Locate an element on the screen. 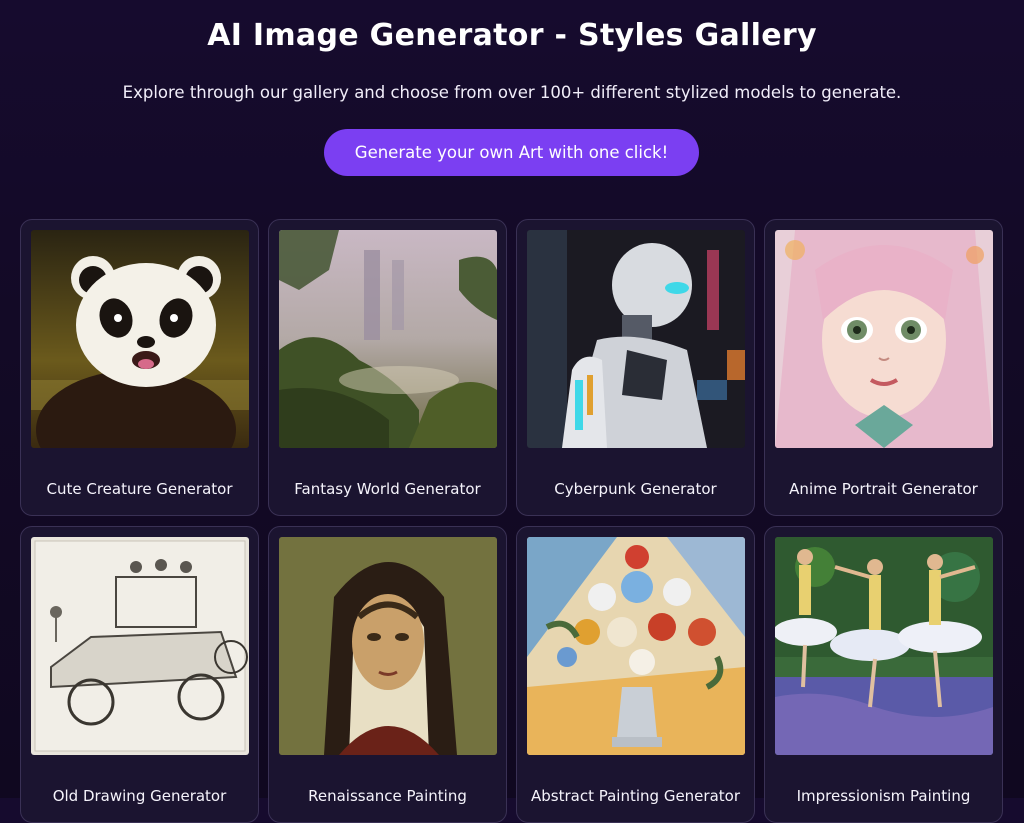 This screenshot has width=1024, height=823. card-label: Renaissance Painting is located at coordinates (387, 796).